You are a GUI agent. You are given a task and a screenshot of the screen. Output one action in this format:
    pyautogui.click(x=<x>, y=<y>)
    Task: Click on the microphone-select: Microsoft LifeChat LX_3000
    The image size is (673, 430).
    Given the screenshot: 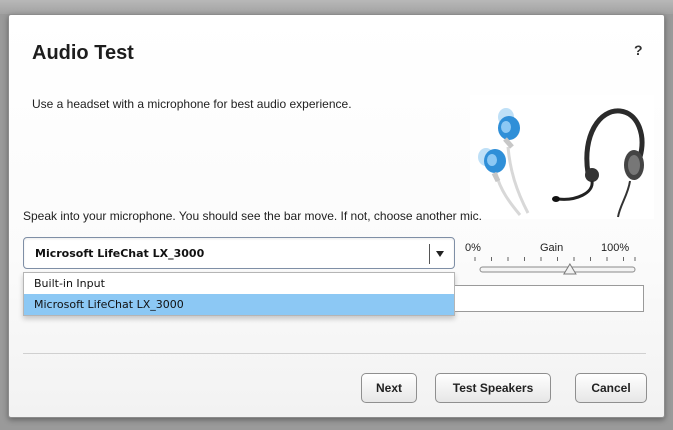 What is the action you would take?
    pyautogui.click(x=239, y=253)
    